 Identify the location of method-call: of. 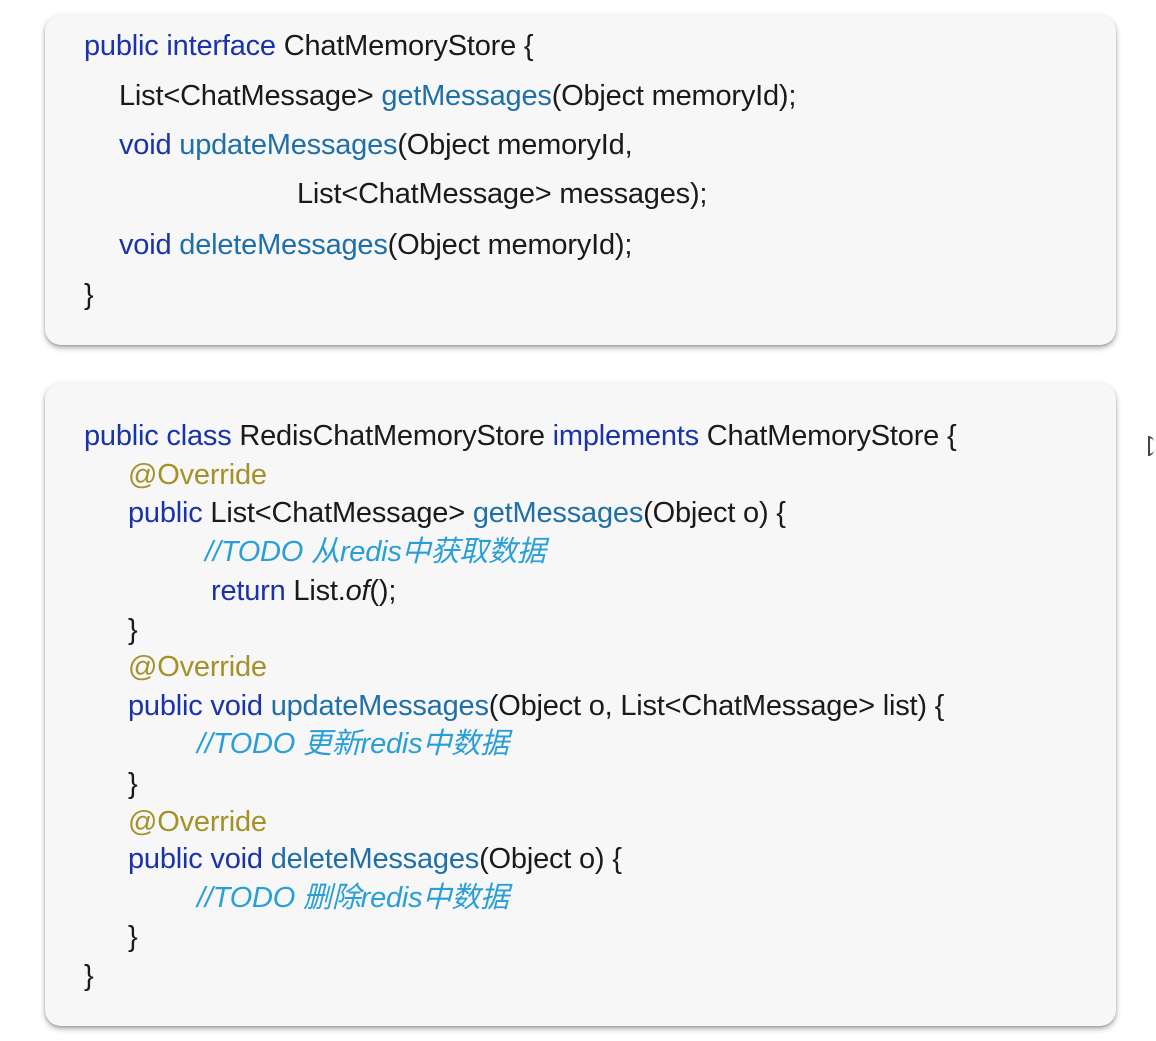
(357, 591).